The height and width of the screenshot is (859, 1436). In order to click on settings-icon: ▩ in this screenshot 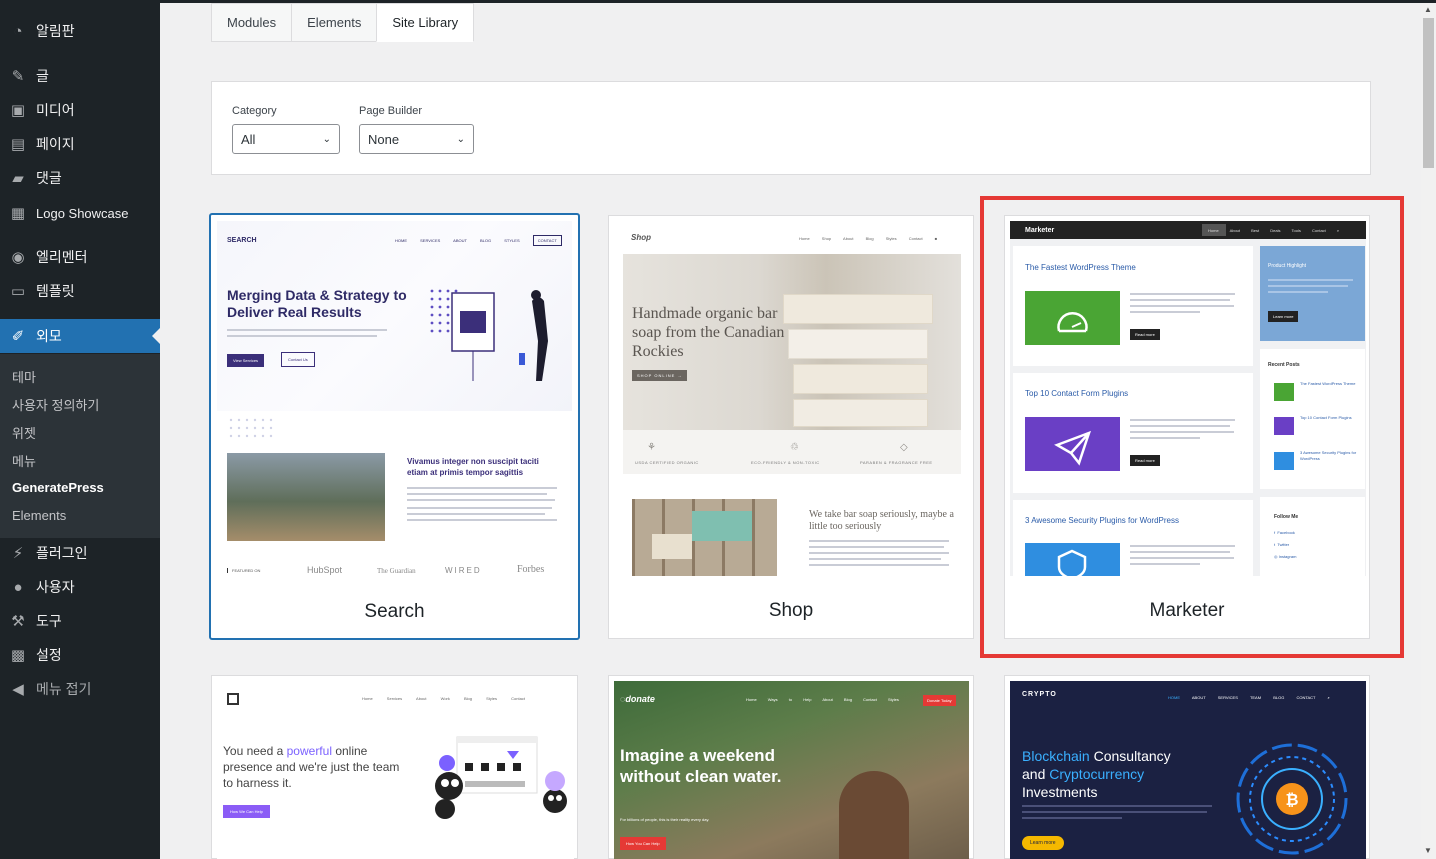, I will do `click(18, 655)`.